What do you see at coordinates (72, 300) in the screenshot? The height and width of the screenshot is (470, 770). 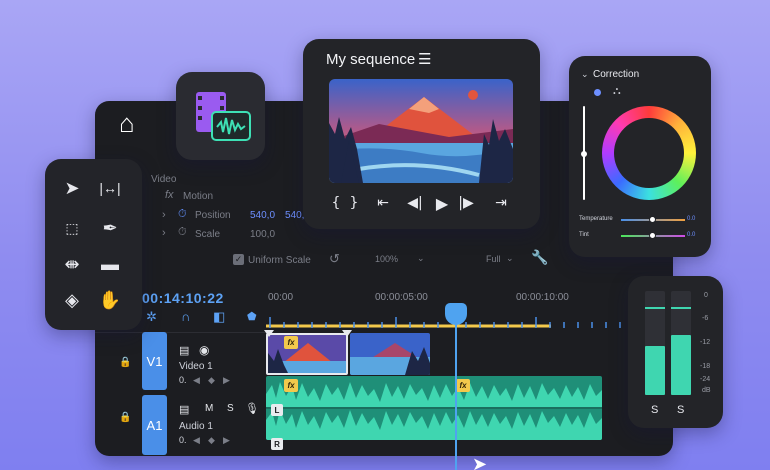 I see `razor-tool-icon: ◈` at bounding box center [72, 300].